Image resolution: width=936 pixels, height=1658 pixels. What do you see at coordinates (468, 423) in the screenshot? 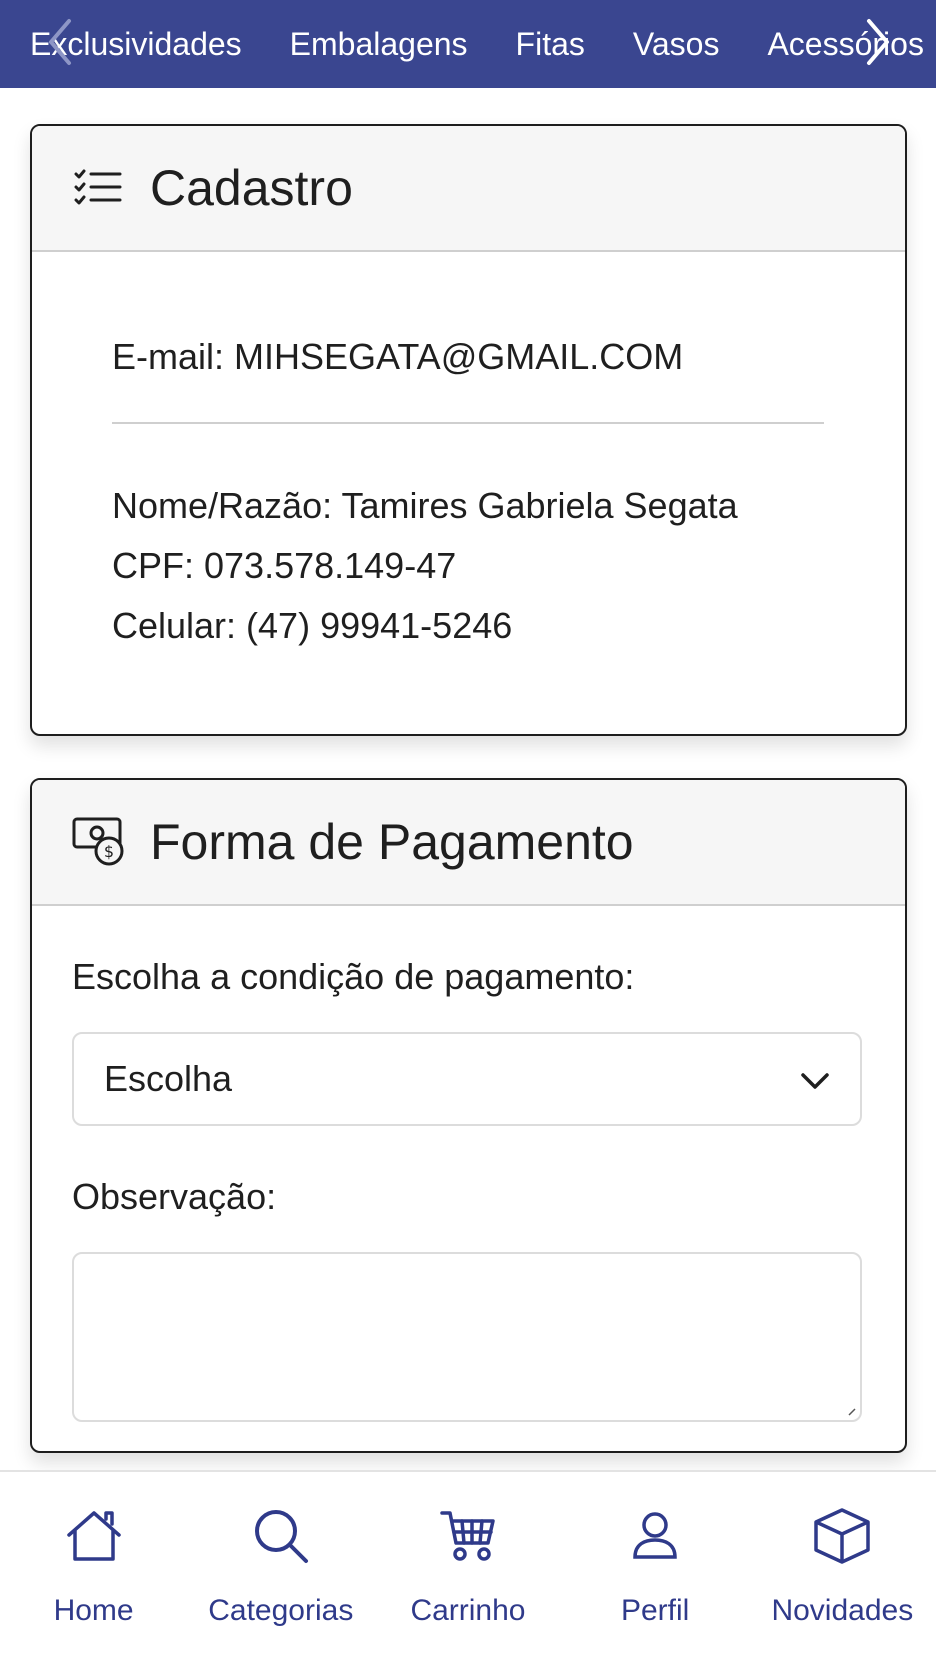
I see `divider` at bounding box center [468, 423].